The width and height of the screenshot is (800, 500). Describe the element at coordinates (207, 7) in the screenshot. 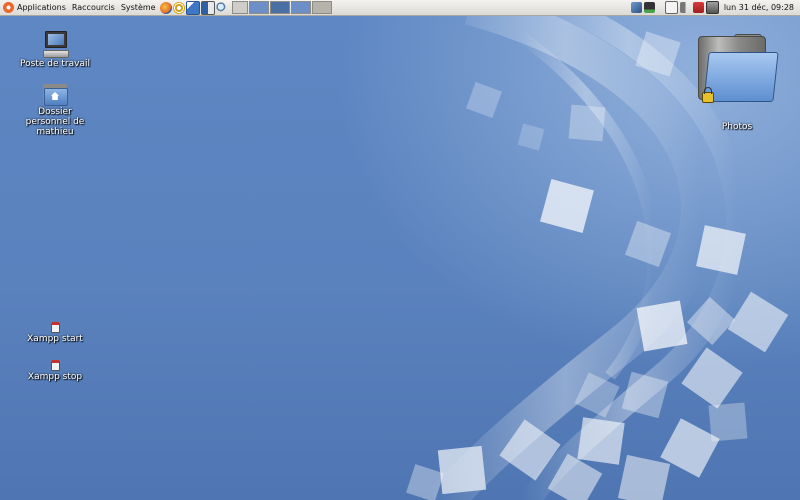

I see `dictionary-icon` at that location.